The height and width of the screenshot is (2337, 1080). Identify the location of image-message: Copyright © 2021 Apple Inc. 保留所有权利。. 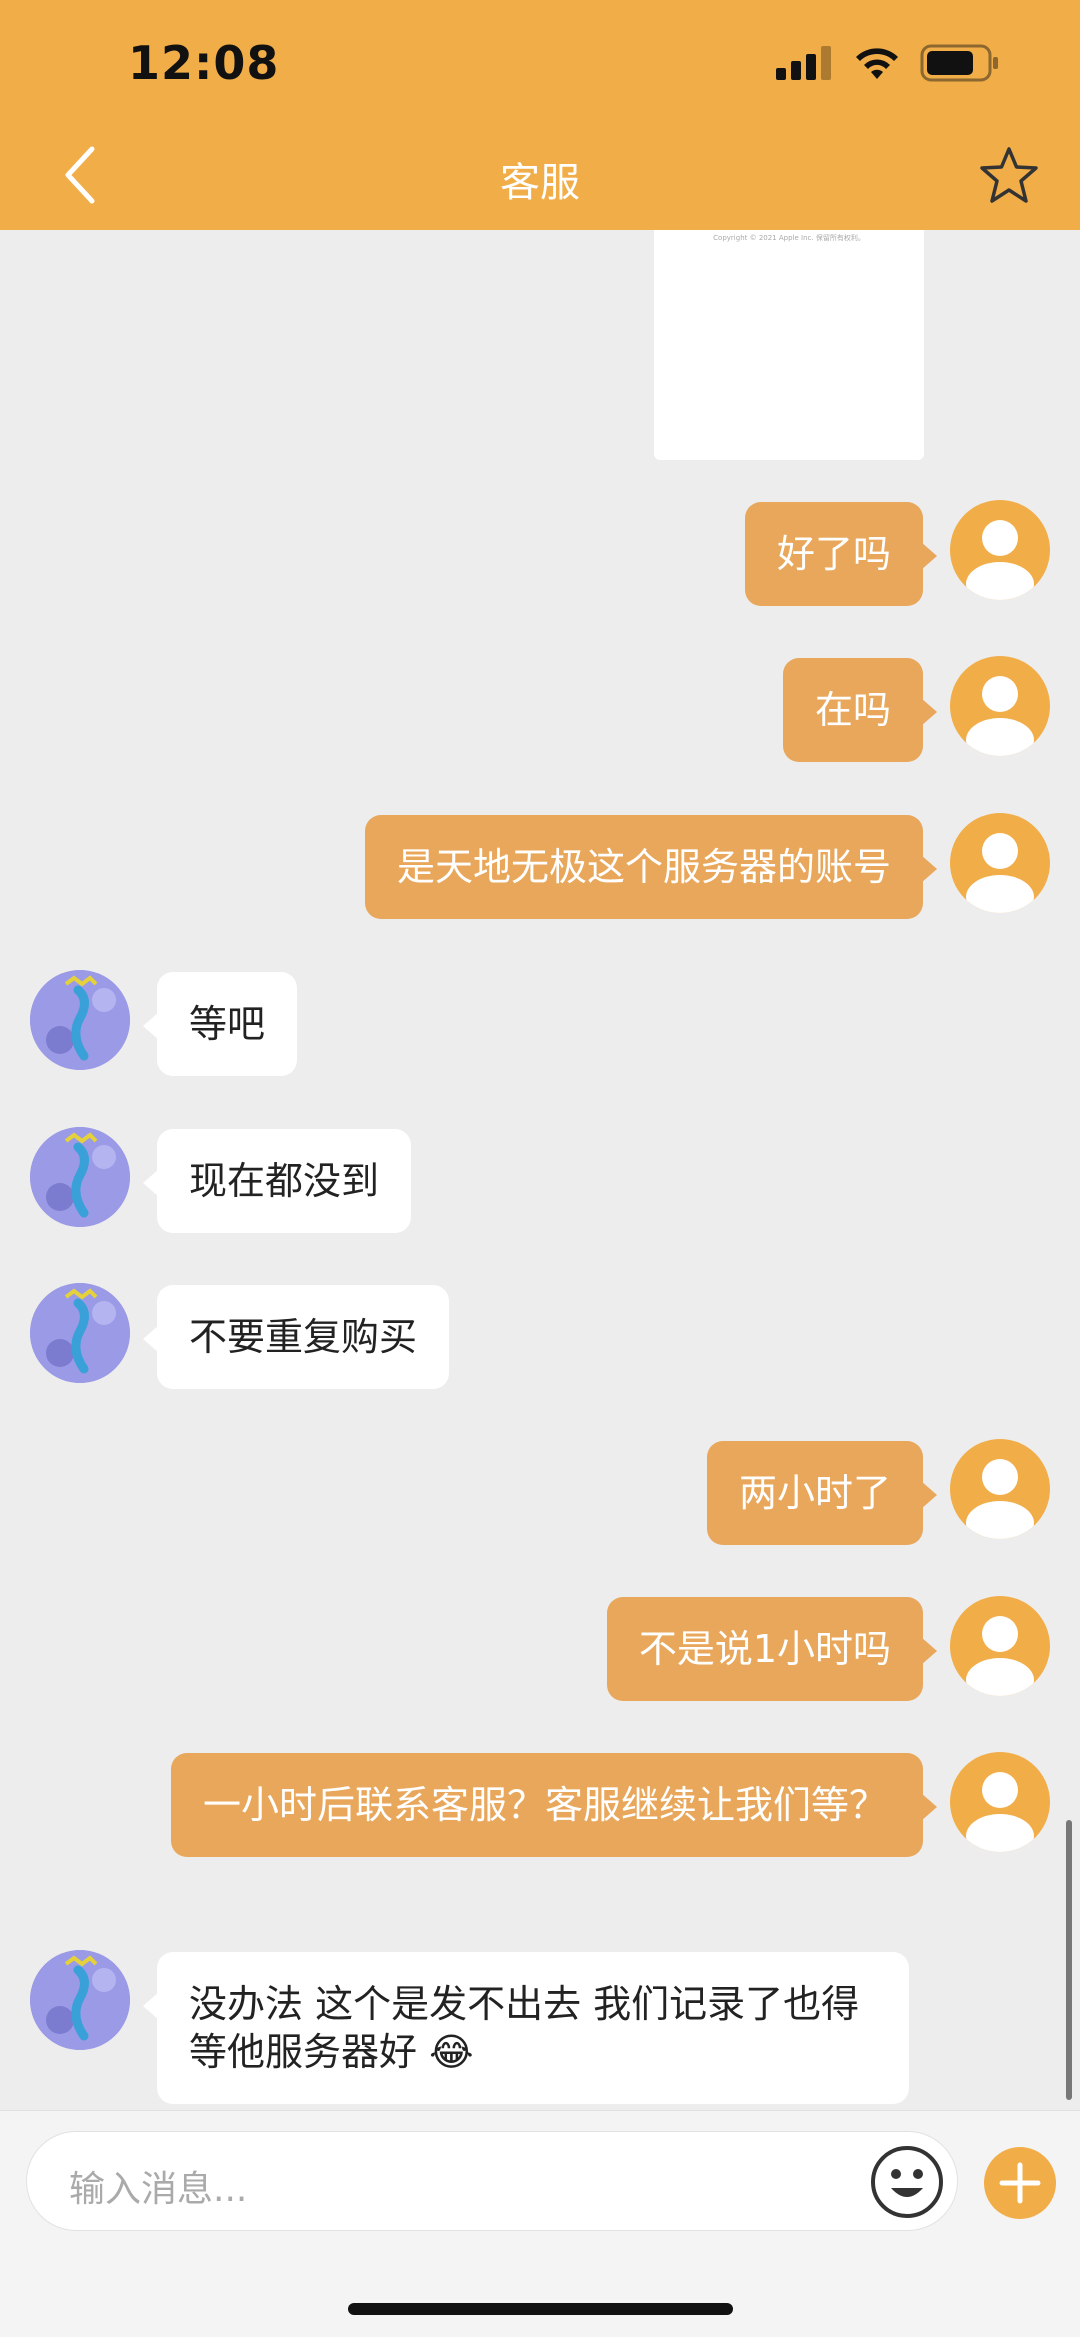
(789, 345).